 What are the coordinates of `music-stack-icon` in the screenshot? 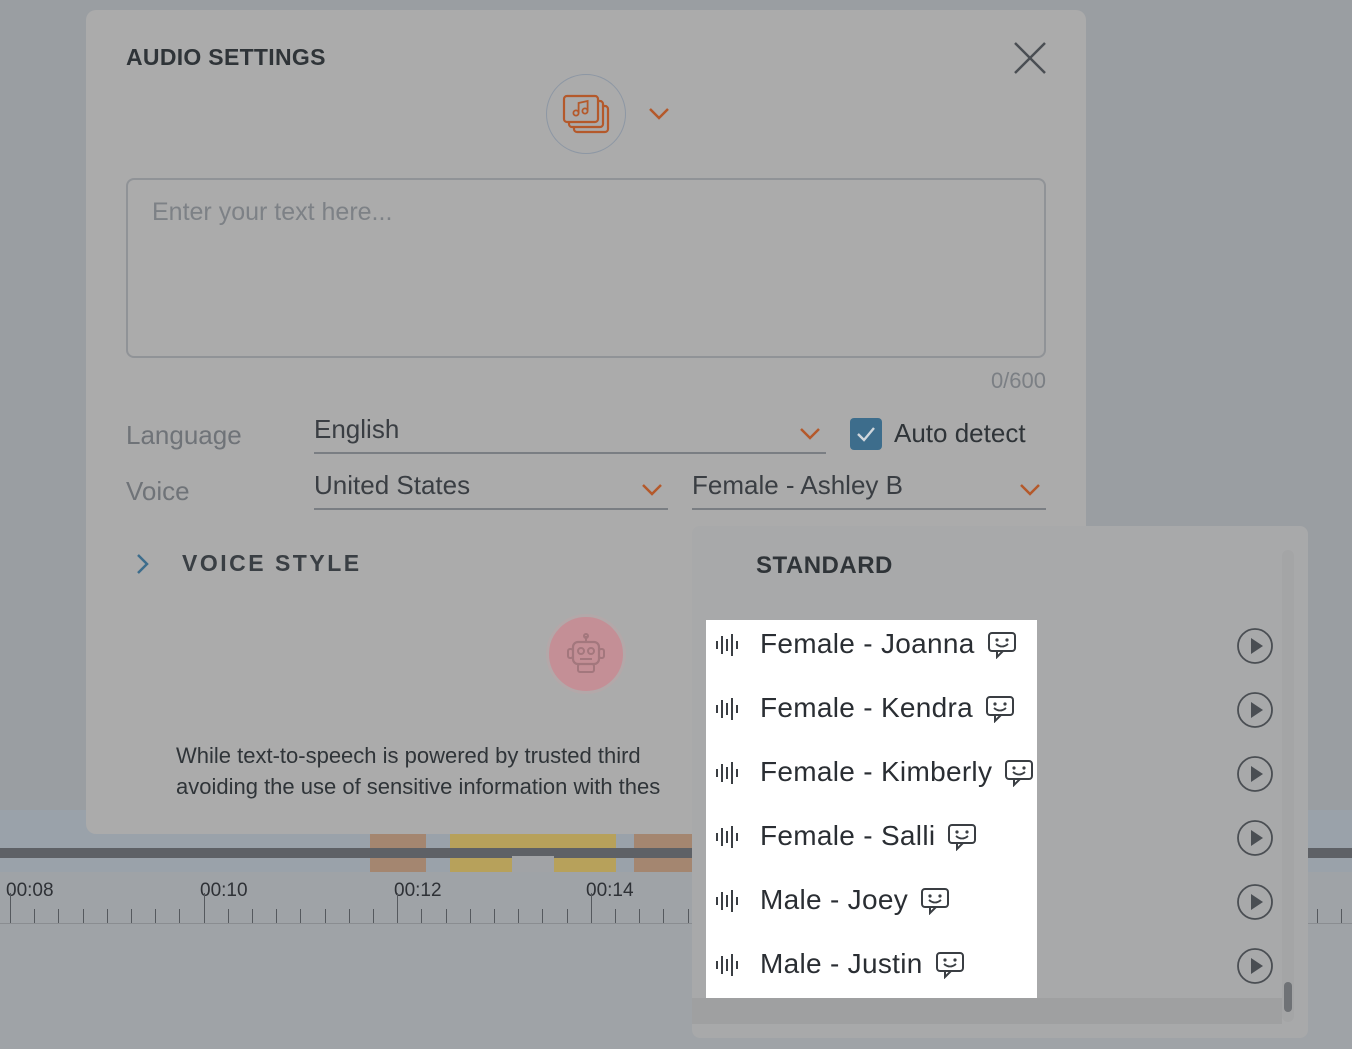 It's located at (586, 114).